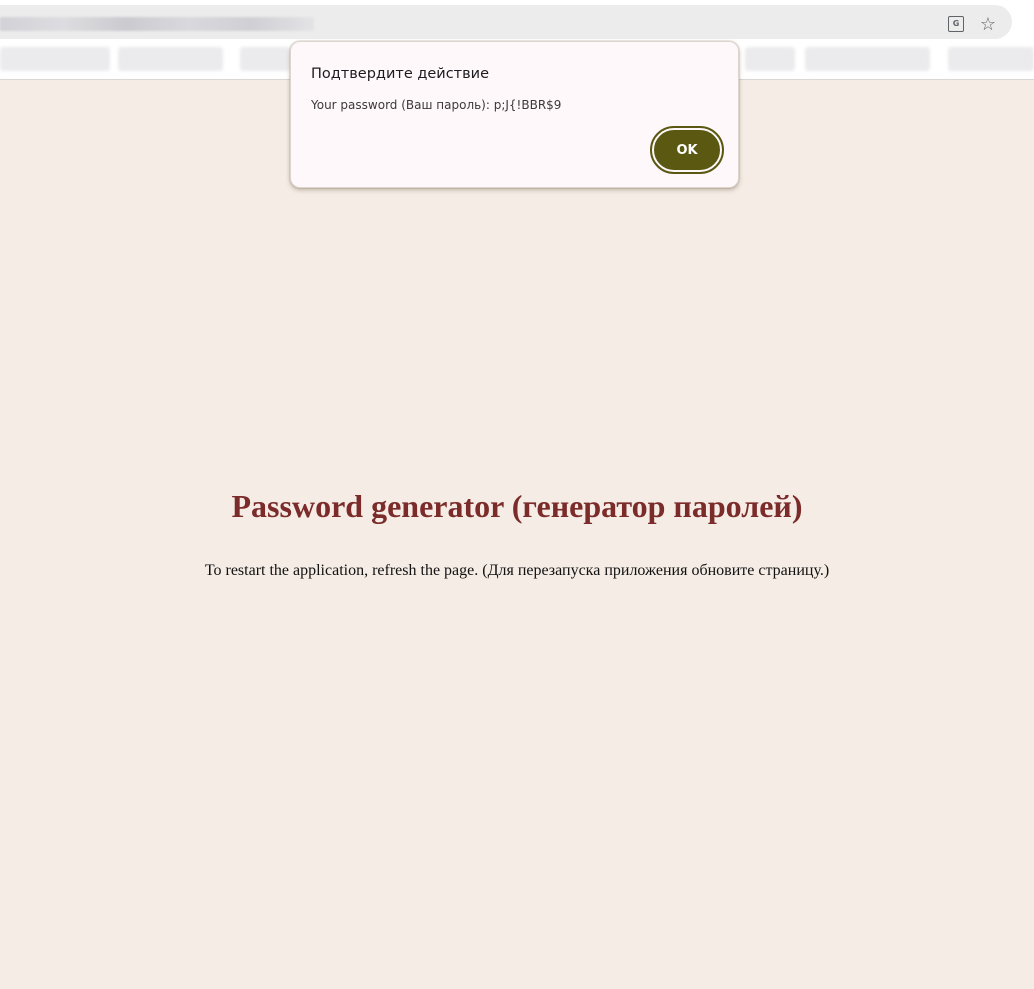 The width and height of the screenshot is (1034, 989). Describe the element at coordinates (436, 105) in the screenshot. I see `dialog-message: Your password (Ваш пароль): p;J{!BBR$9` at that location.